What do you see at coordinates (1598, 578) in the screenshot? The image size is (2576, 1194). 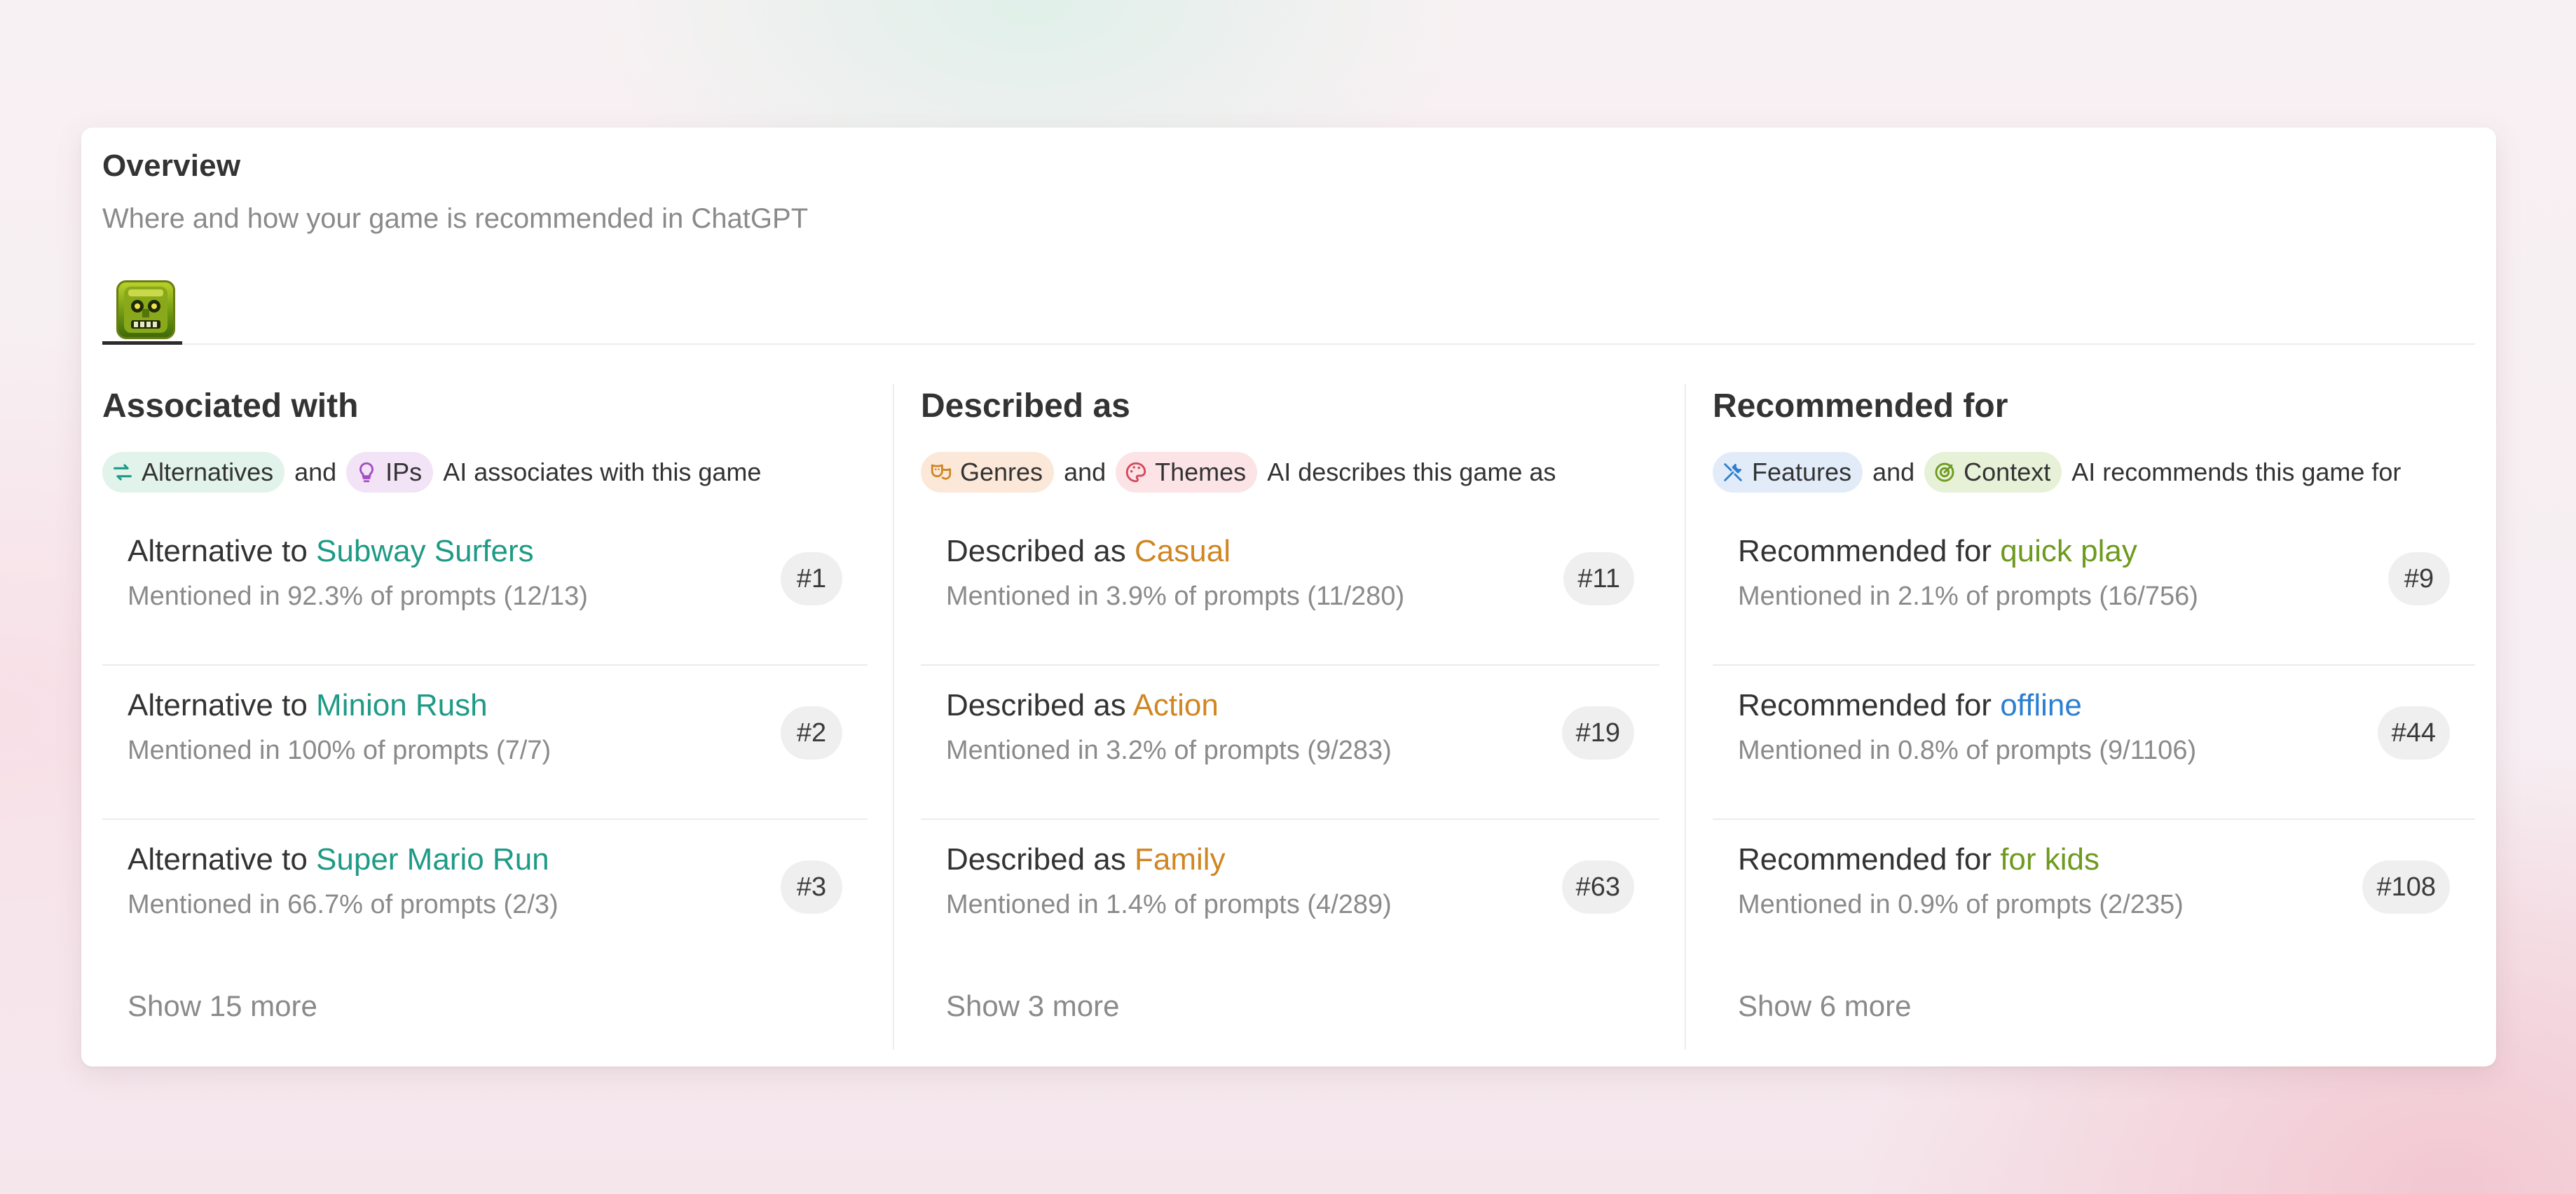 I see `rank-badge: #11` at bounding box center [1598, 578].